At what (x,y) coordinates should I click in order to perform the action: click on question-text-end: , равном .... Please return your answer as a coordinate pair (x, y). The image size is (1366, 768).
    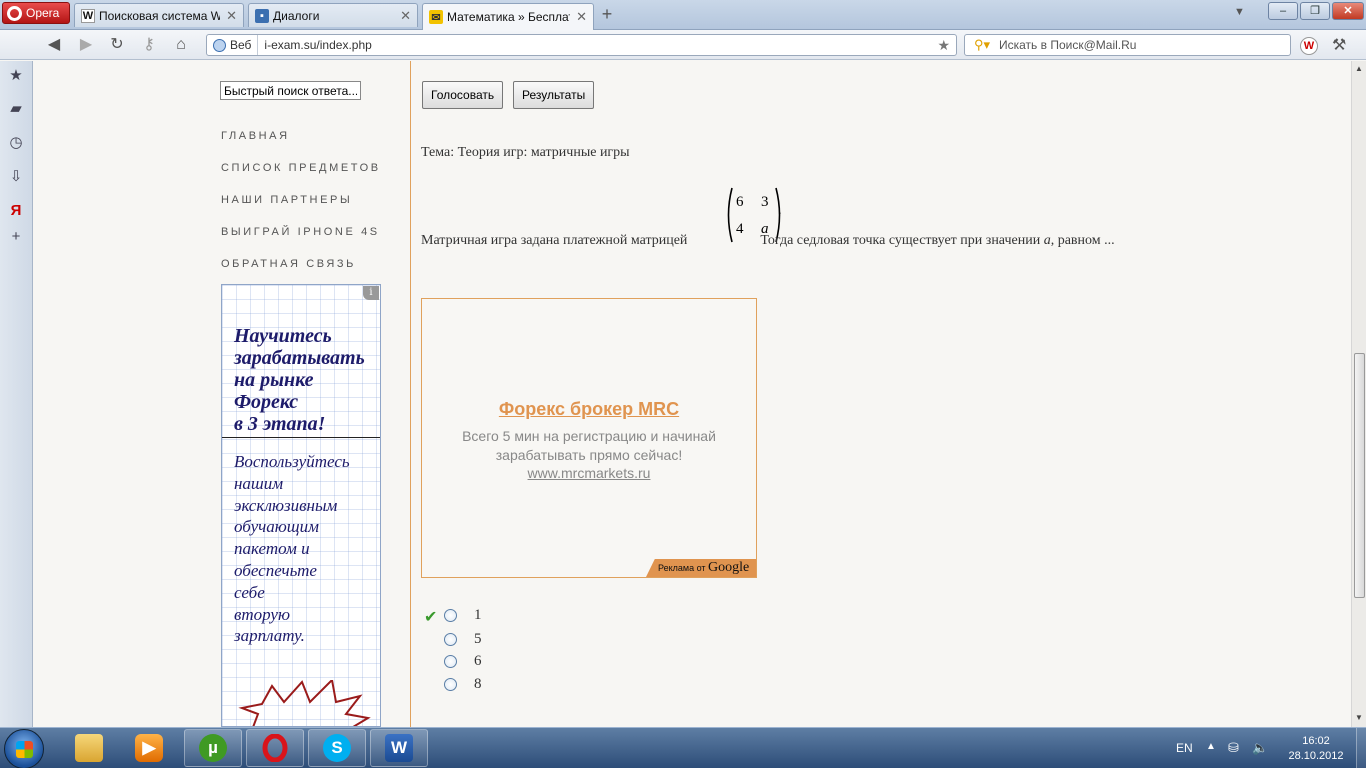
    Looking at the image, I should click on (1082, 240).